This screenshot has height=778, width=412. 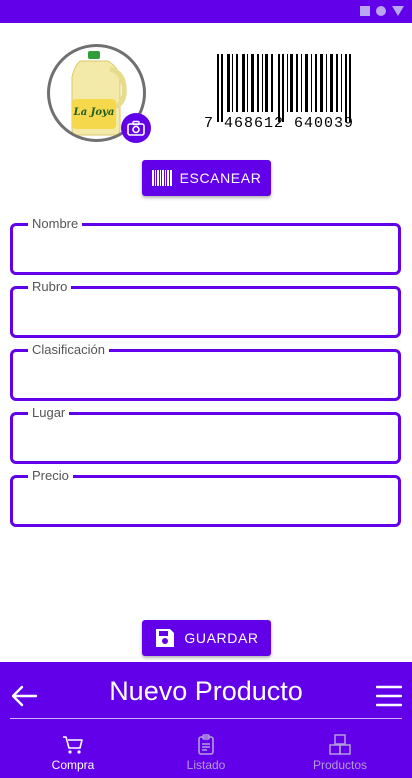 I want to click on clipboard-list-icon, so click(x=206, y=744).